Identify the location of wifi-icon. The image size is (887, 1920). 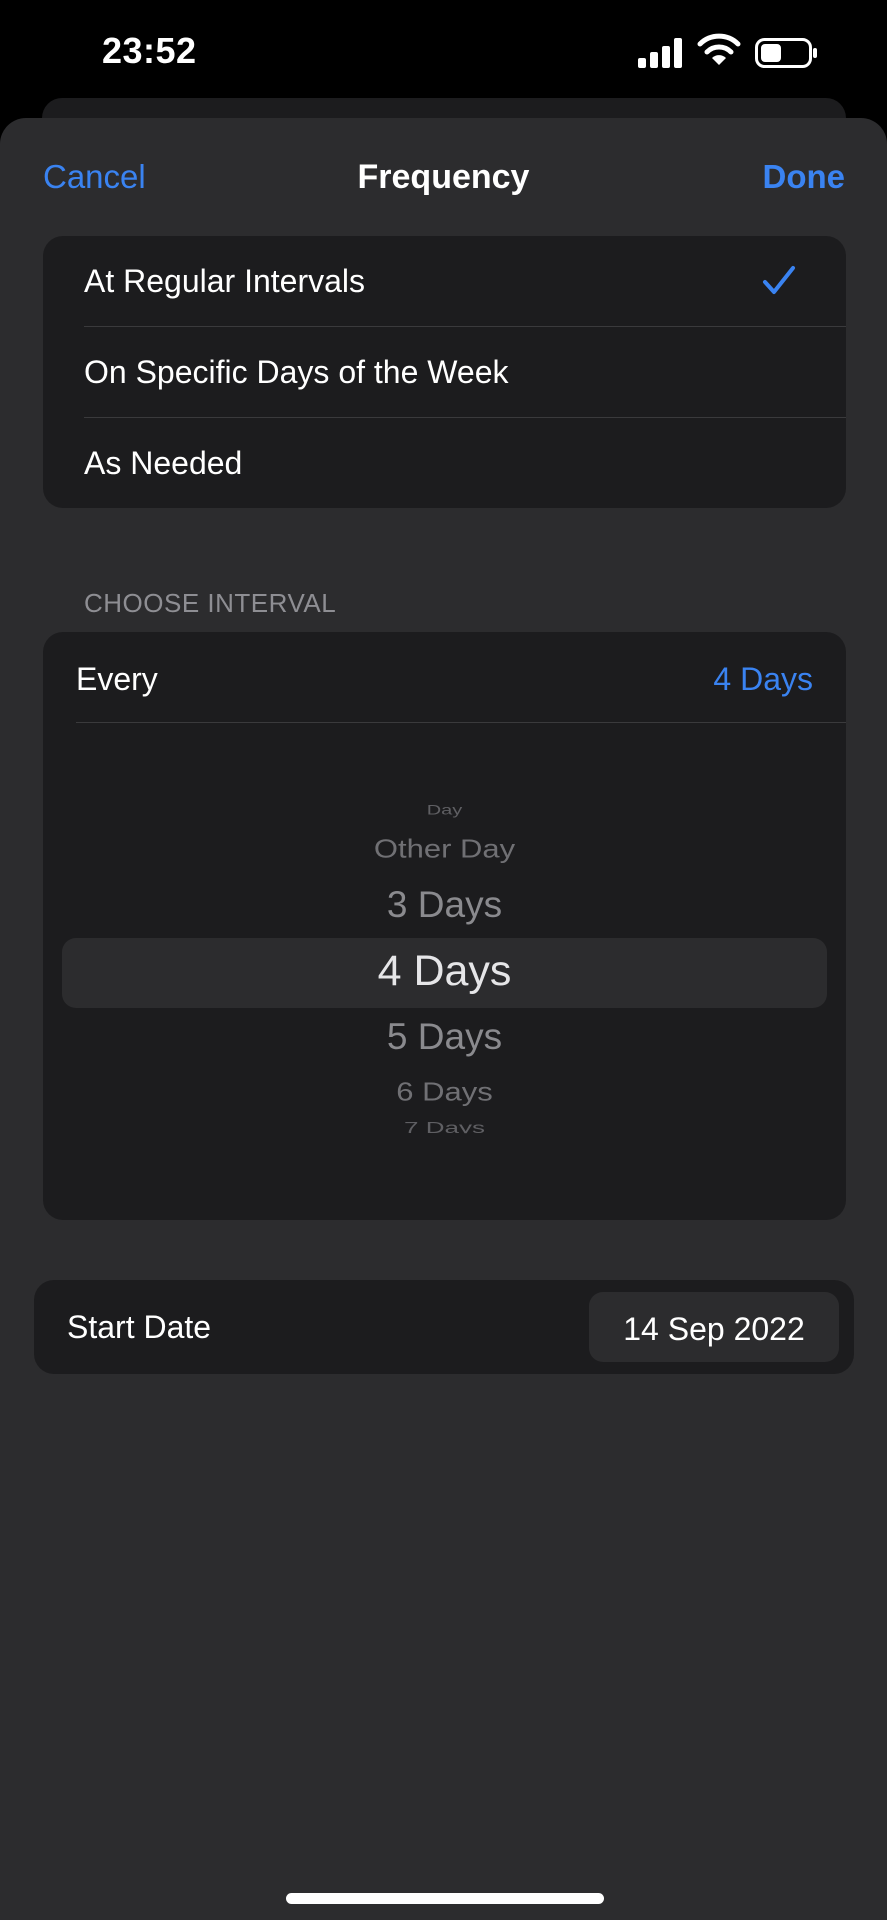
(719, 49).